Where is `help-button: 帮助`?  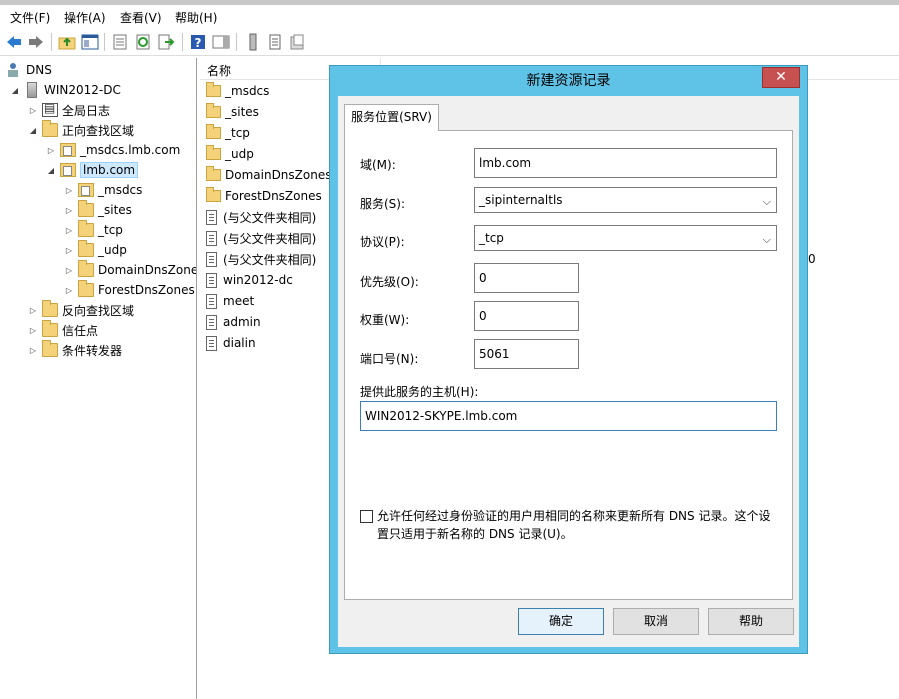 help-button: 帮助 is located at coordinates (751, 621).